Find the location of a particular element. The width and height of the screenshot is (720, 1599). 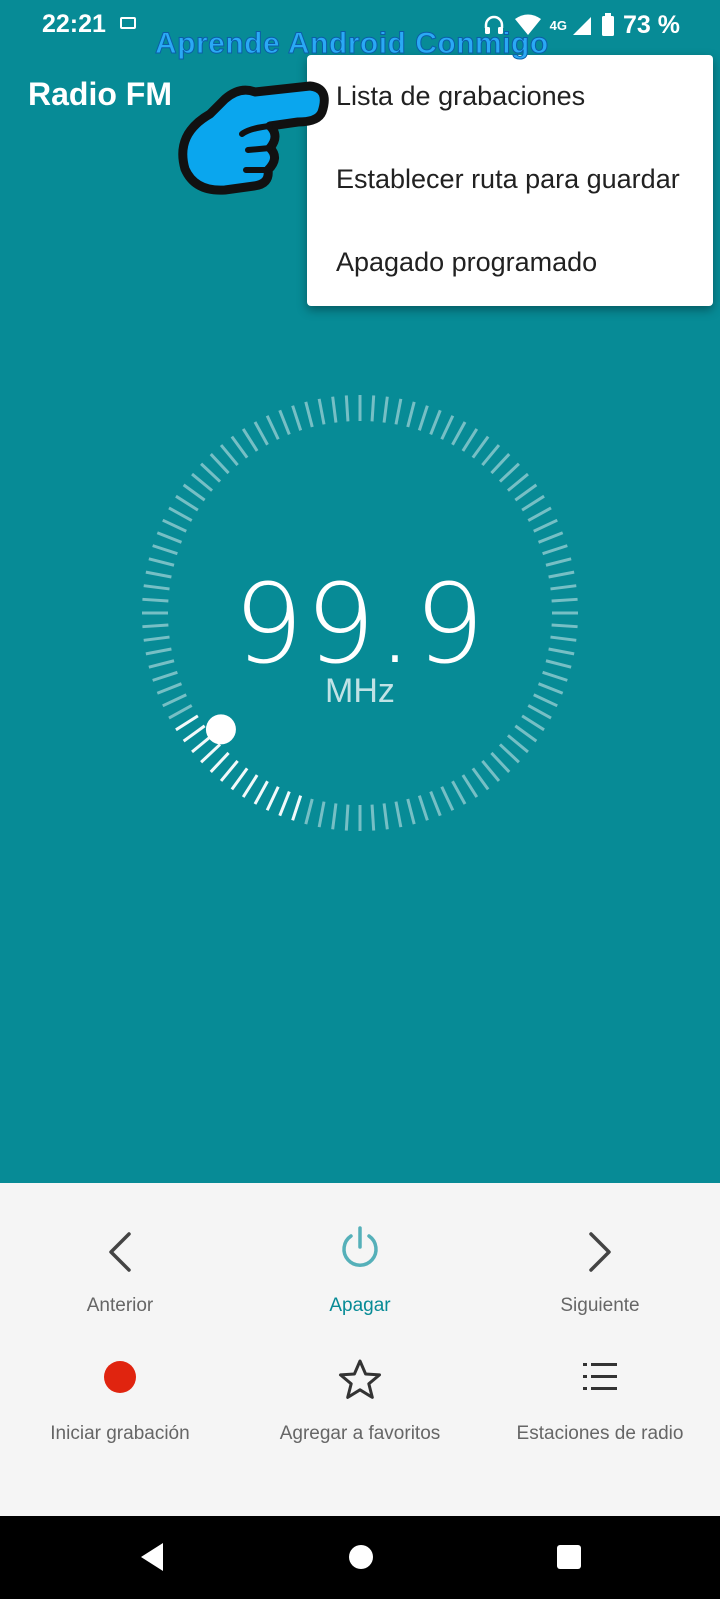

home-icon is located at coordinates (361, 1557).